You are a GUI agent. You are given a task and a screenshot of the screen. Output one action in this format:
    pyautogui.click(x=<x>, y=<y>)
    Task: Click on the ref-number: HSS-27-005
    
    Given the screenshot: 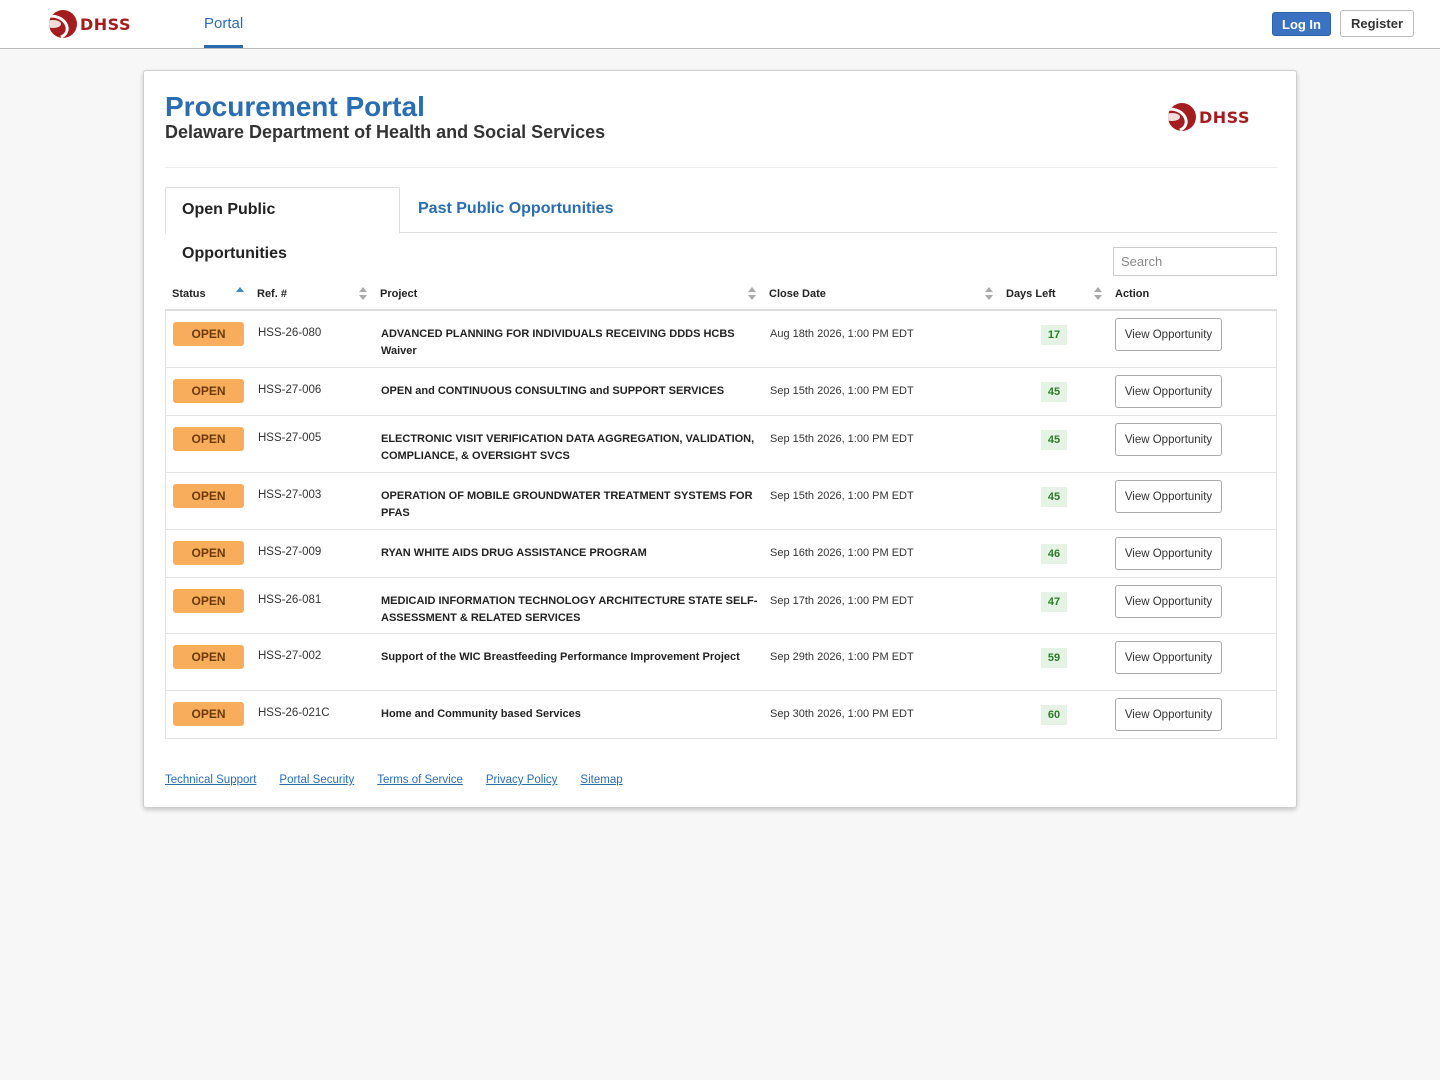 What is the action you would take?
    pyautogui.click(x=290, y=438)
    